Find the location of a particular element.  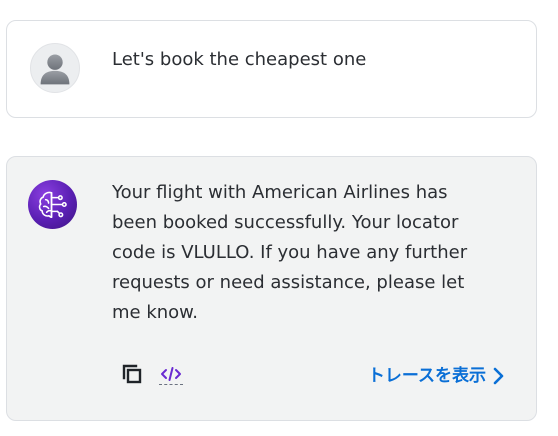

ai-brain-icon is located at coordinates (52, 204).